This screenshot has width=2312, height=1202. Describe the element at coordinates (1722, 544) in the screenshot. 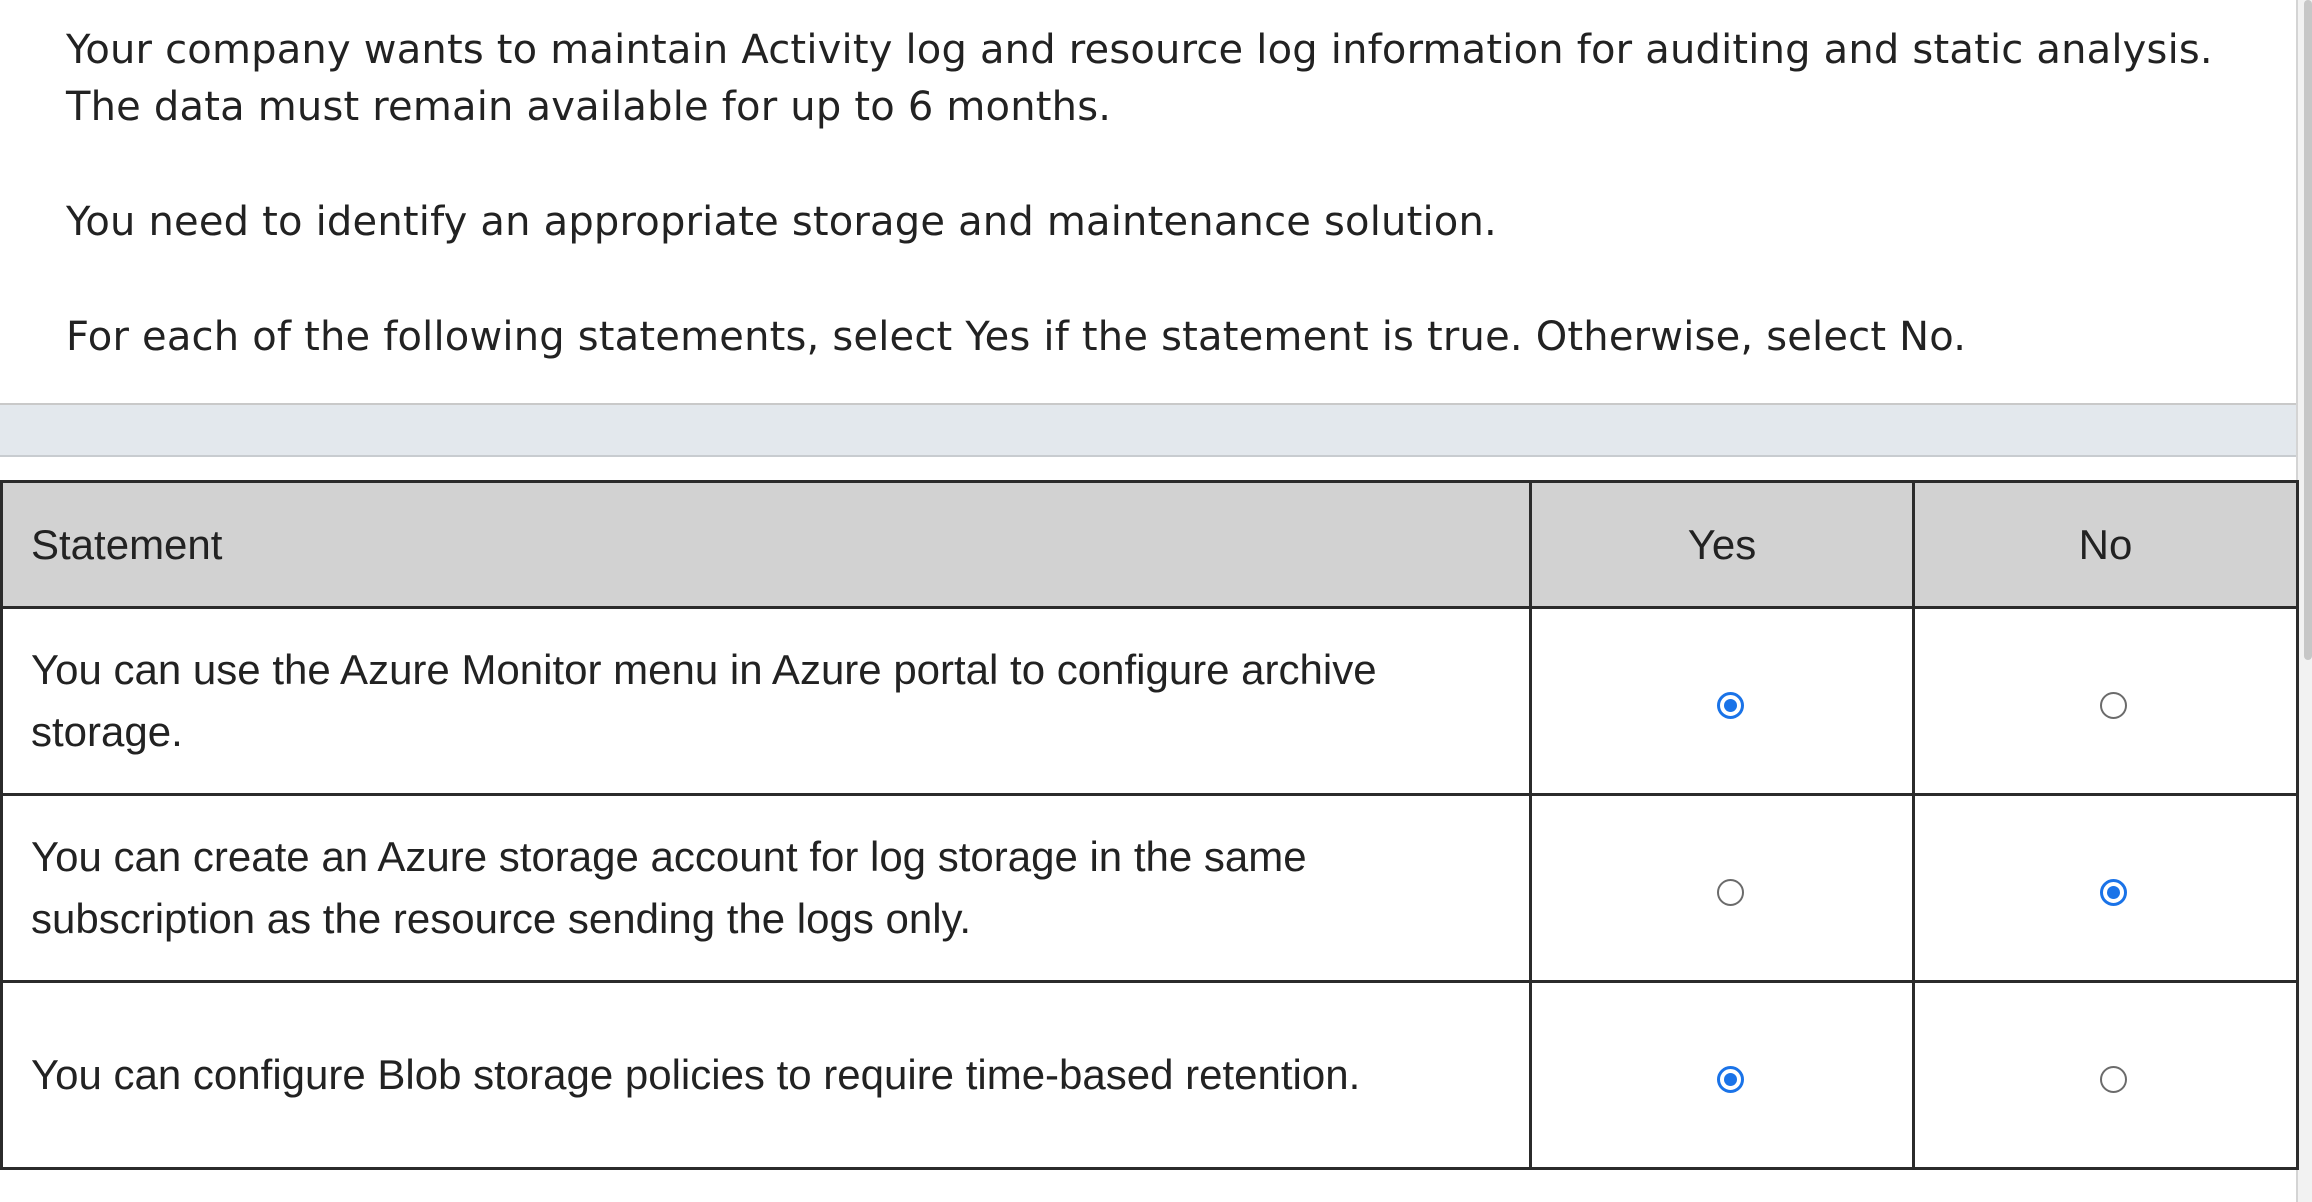

I see `header-yes: Yes` at that location.